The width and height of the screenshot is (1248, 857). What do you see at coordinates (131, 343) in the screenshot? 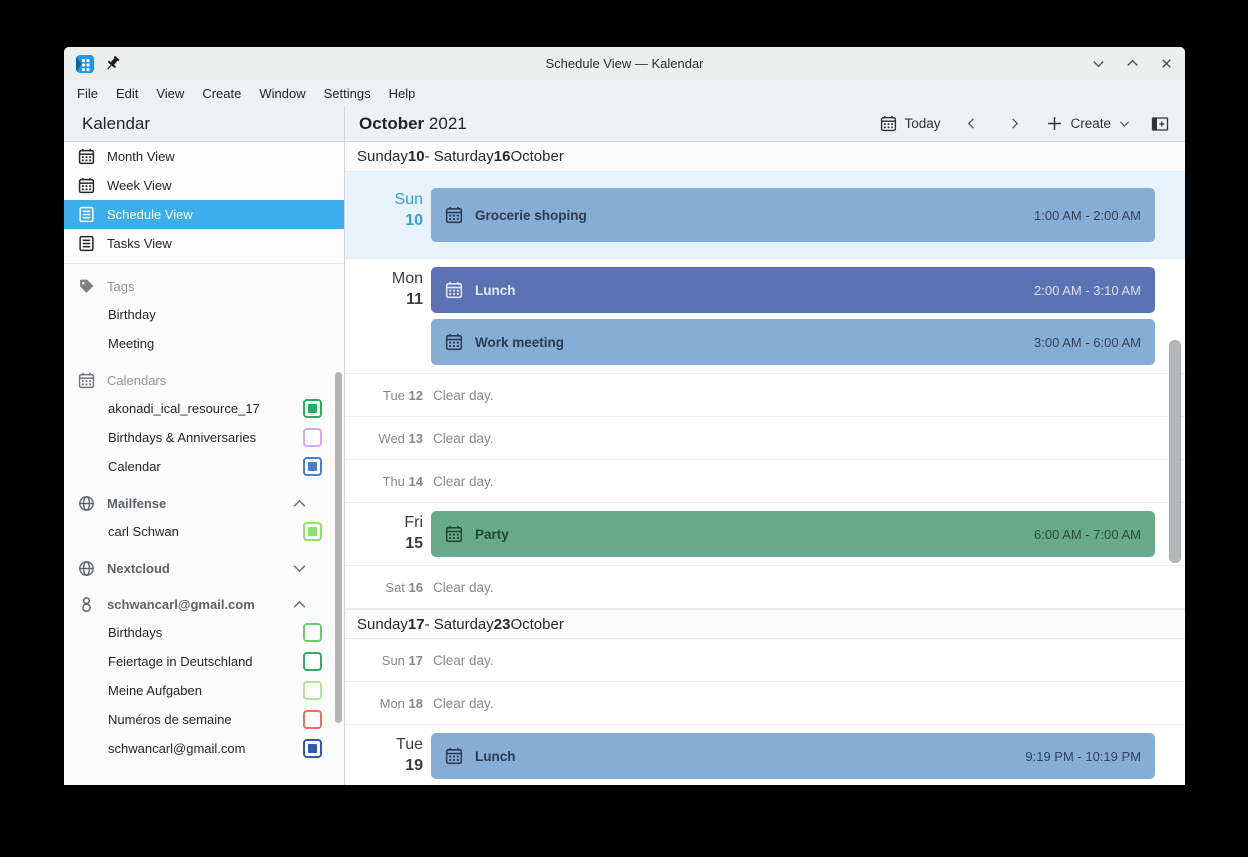
I see `sidebar-item-label: Meeting` at bounding box center [131, 343].